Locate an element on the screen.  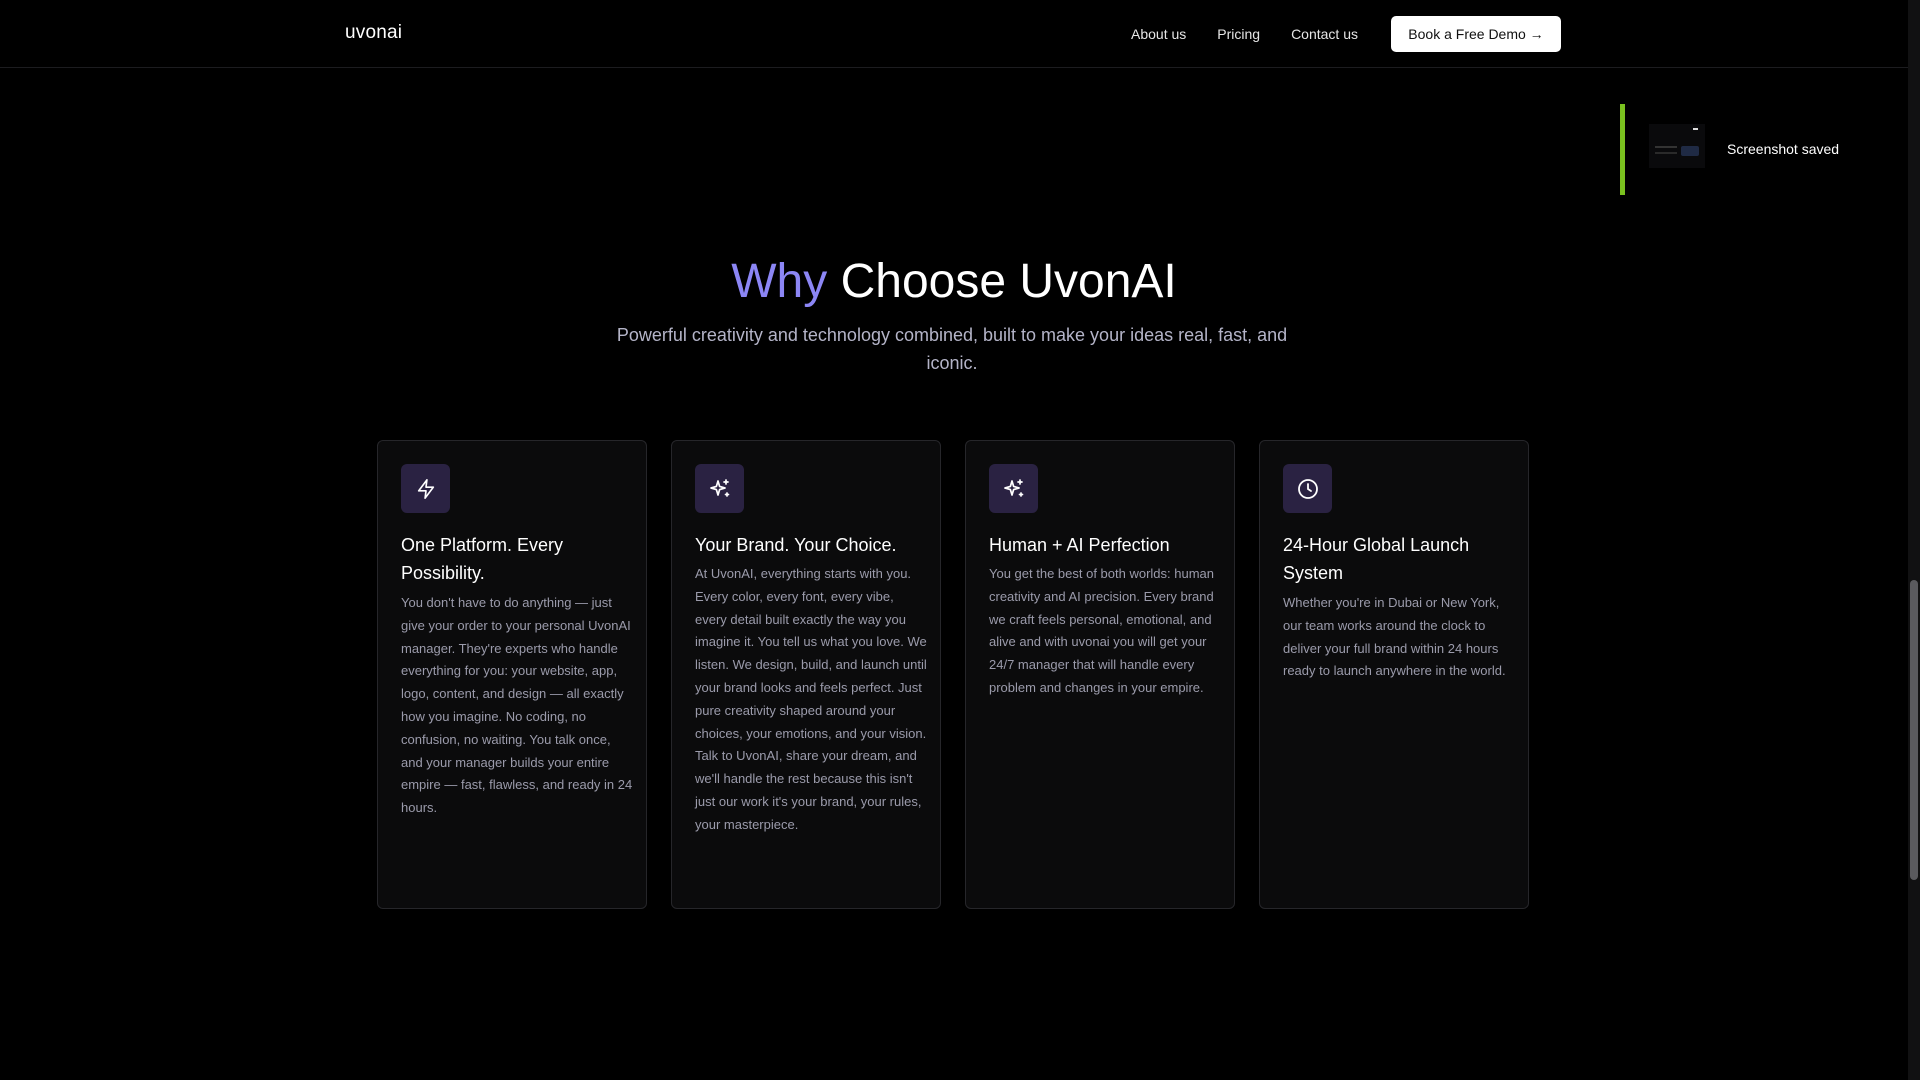
screenshot-thumbnail is located at coordinates (1677, 146).